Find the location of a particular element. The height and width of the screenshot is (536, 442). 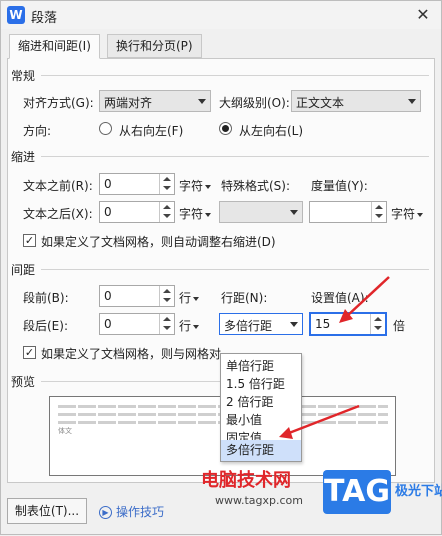

outline-value: 正文文本 is located at coordinates (320, 103).